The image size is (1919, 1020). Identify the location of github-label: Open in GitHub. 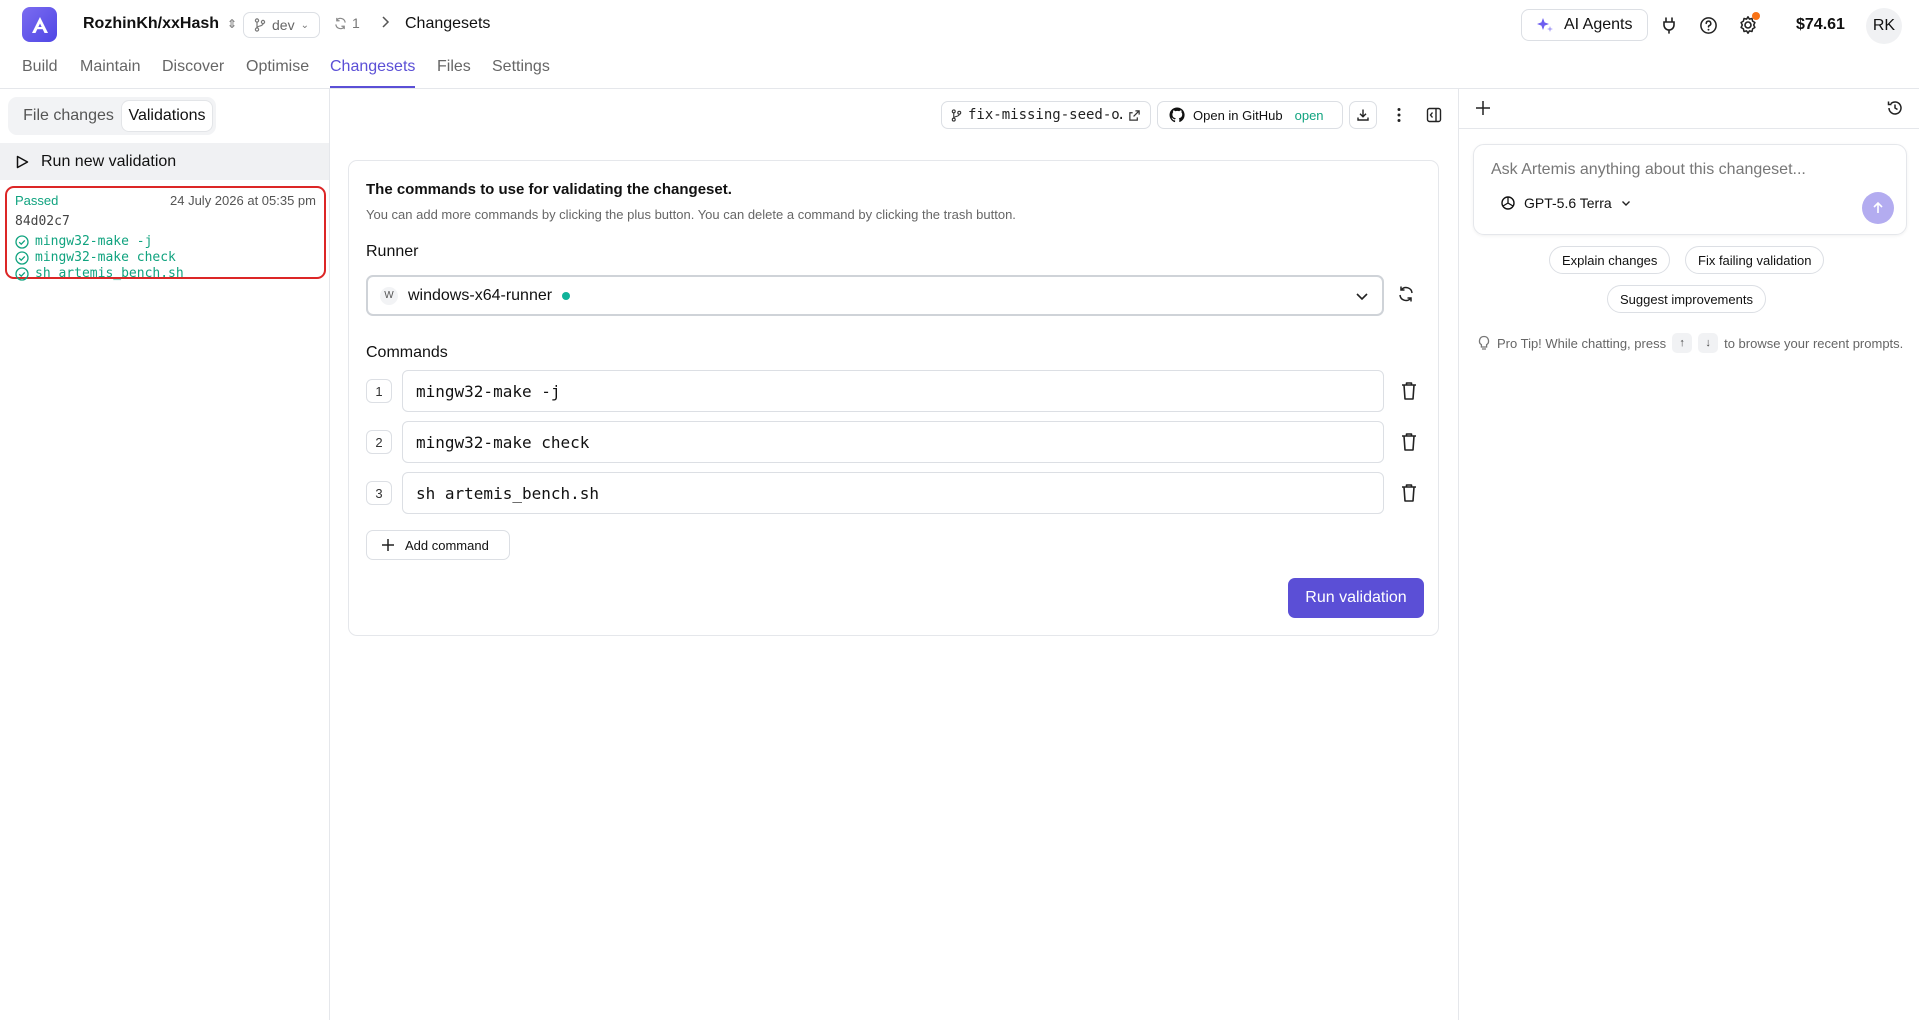
(1238, 115).